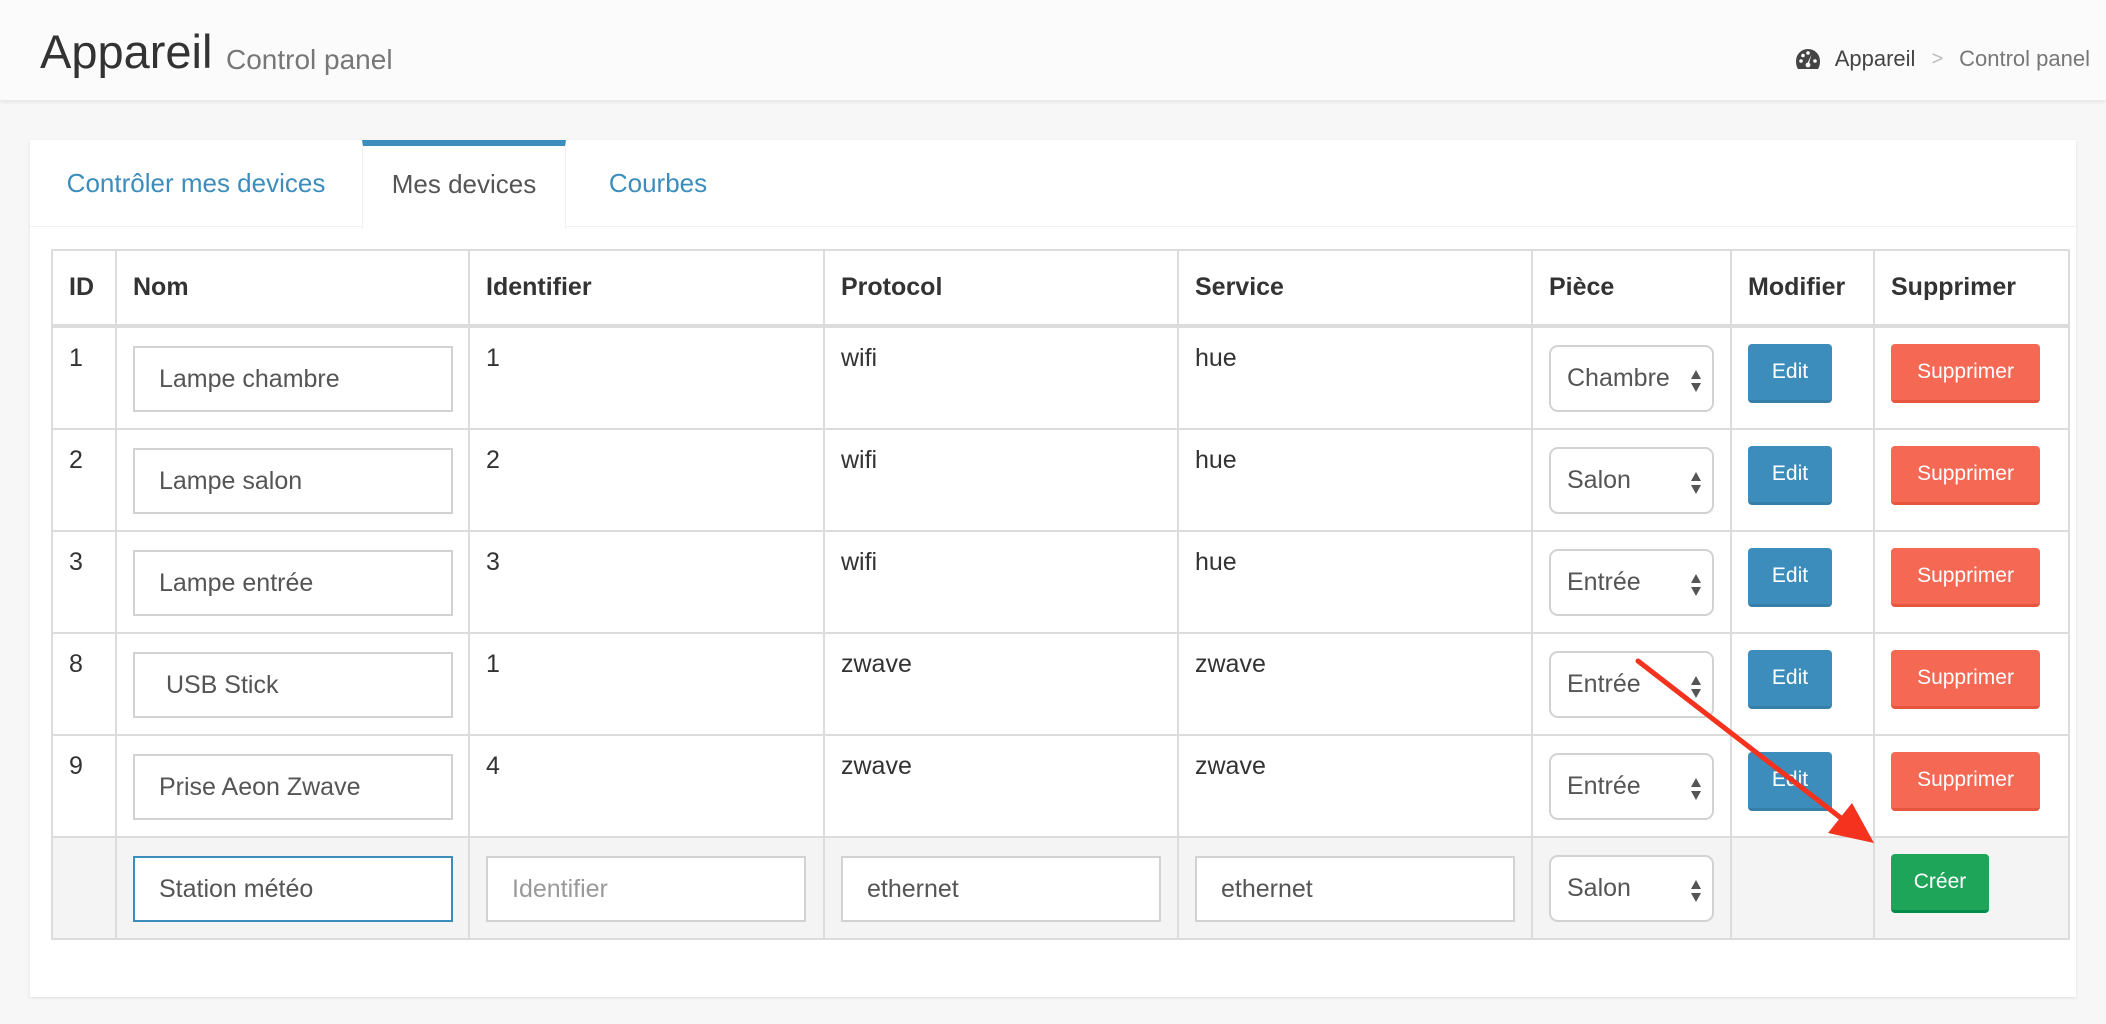 This screenshot has width=2106, height=1024. I want to click on tab-courbes: Courbes, so click(658, 183).